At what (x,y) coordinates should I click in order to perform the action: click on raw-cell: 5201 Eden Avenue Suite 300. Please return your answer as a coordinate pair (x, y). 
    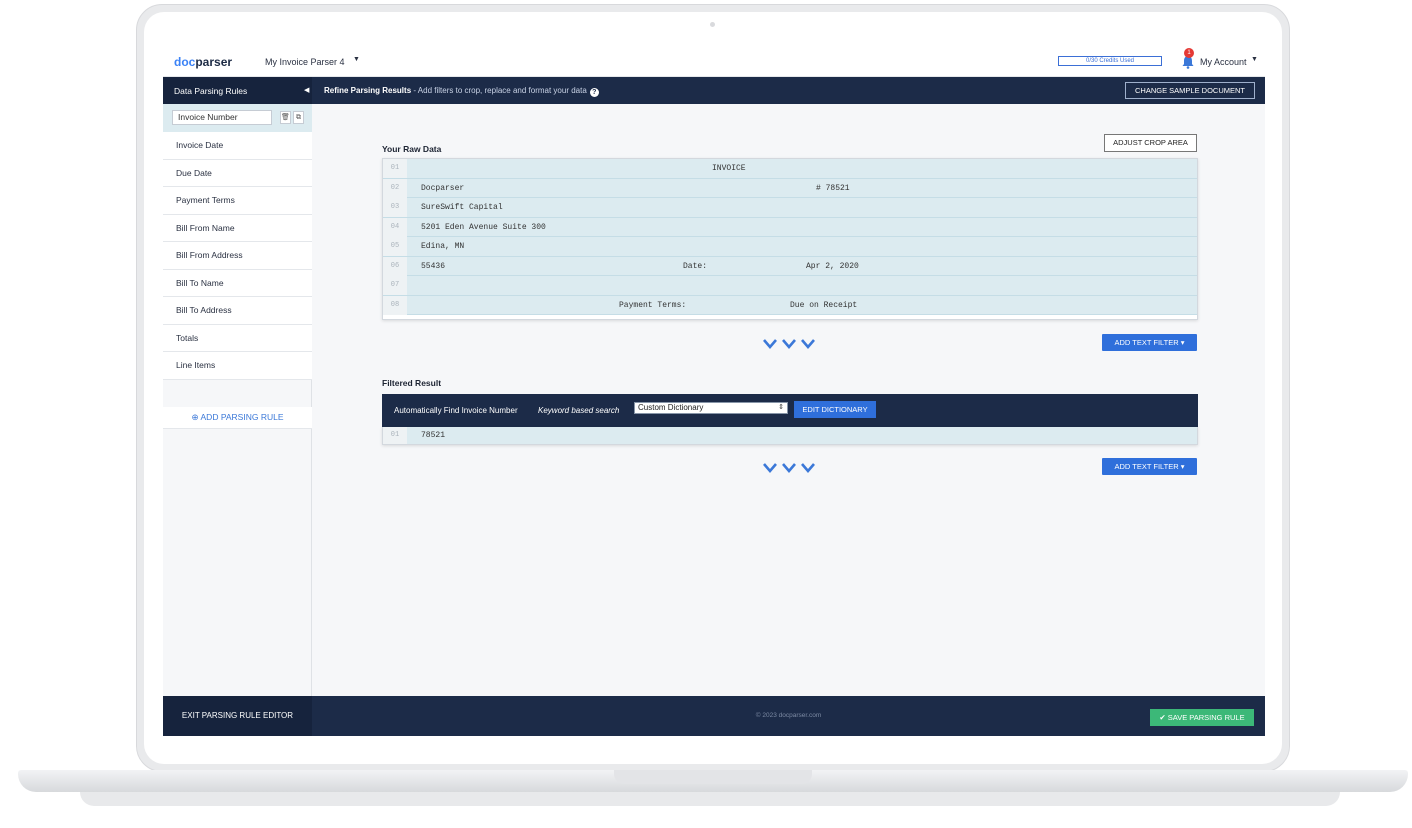
    Looking at the image, I should click on (483, 227).